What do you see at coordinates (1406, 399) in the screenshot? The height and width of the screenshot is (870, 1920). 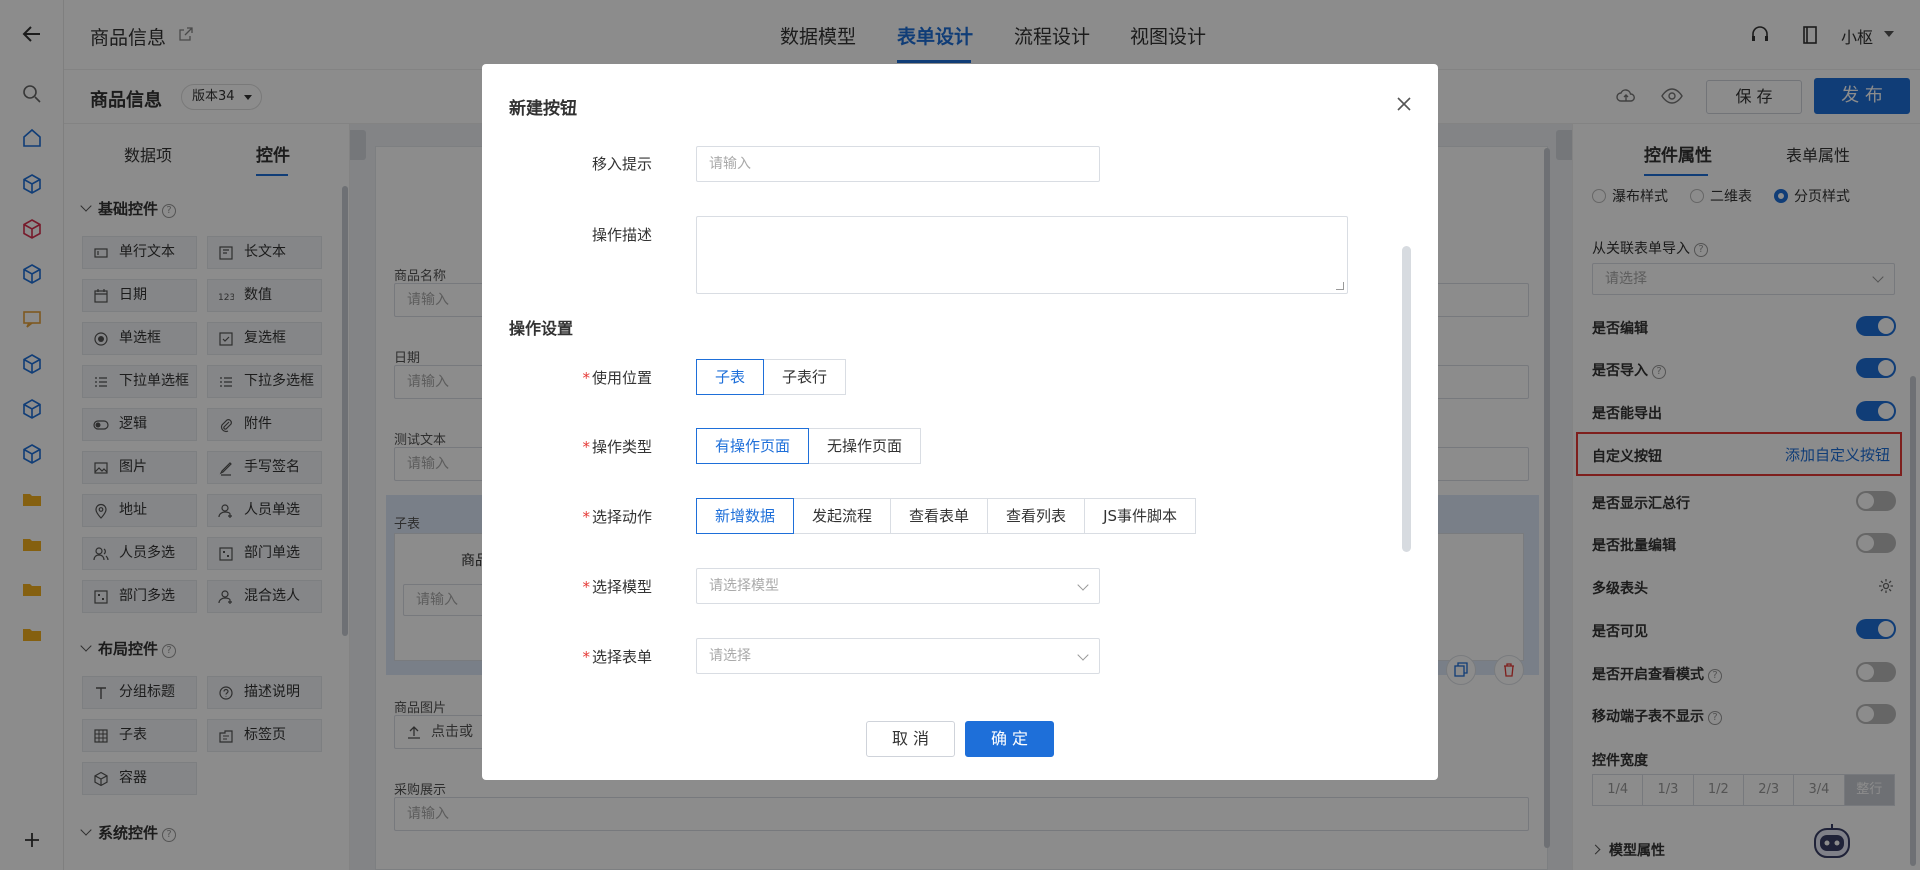 I see `dialog-scrollbar` at bounding box center [1406, 399].